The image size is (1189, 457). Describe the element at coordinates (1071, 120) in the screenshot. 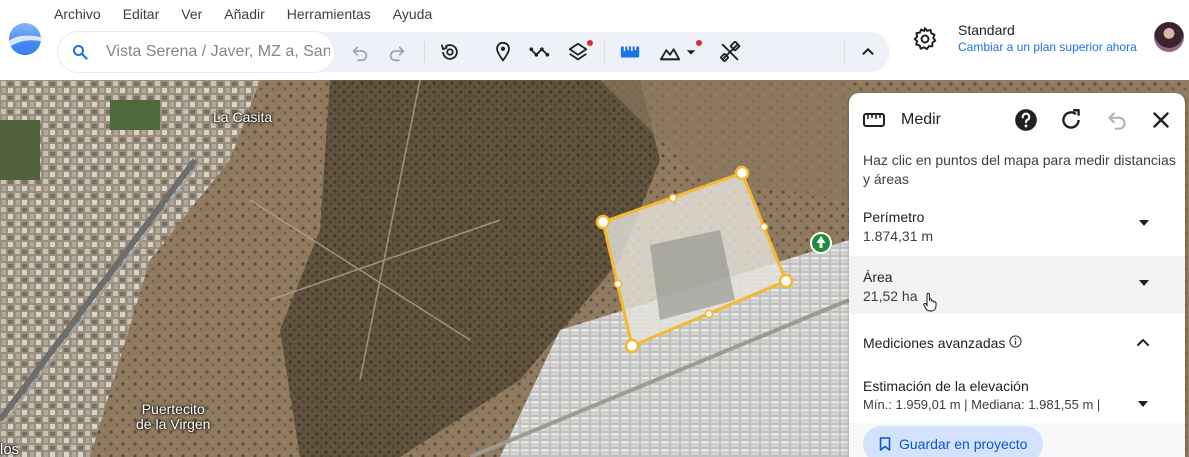

I see `refresh-icon` at that location.